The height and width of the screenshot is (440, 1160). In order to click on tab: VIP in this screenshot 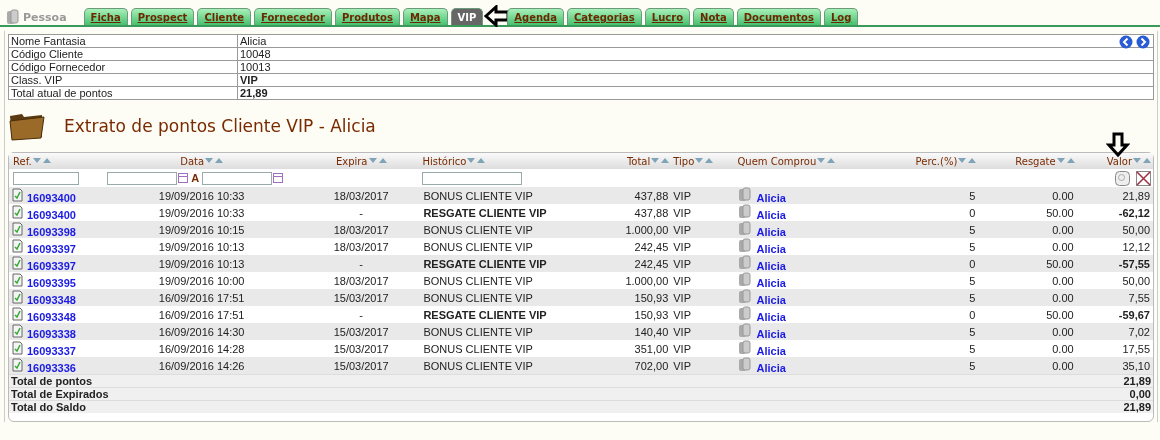, I will do `click(467, 16)`.